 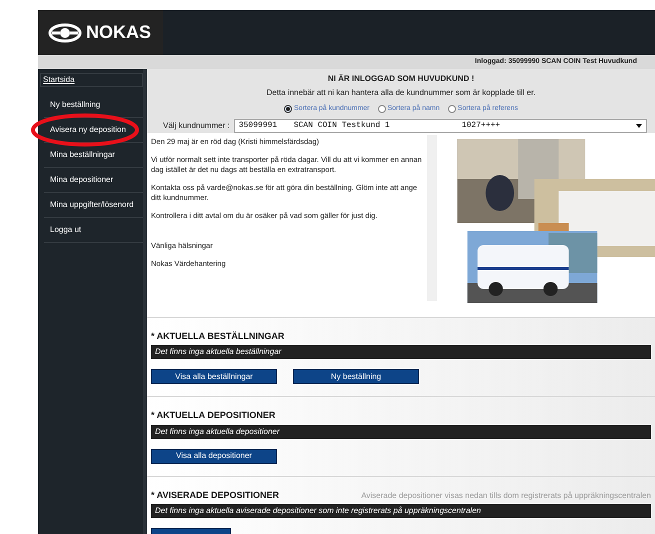 I want to click on section-title: * AVISERADE DEPOSITIONER, so click(x=215, y=495).